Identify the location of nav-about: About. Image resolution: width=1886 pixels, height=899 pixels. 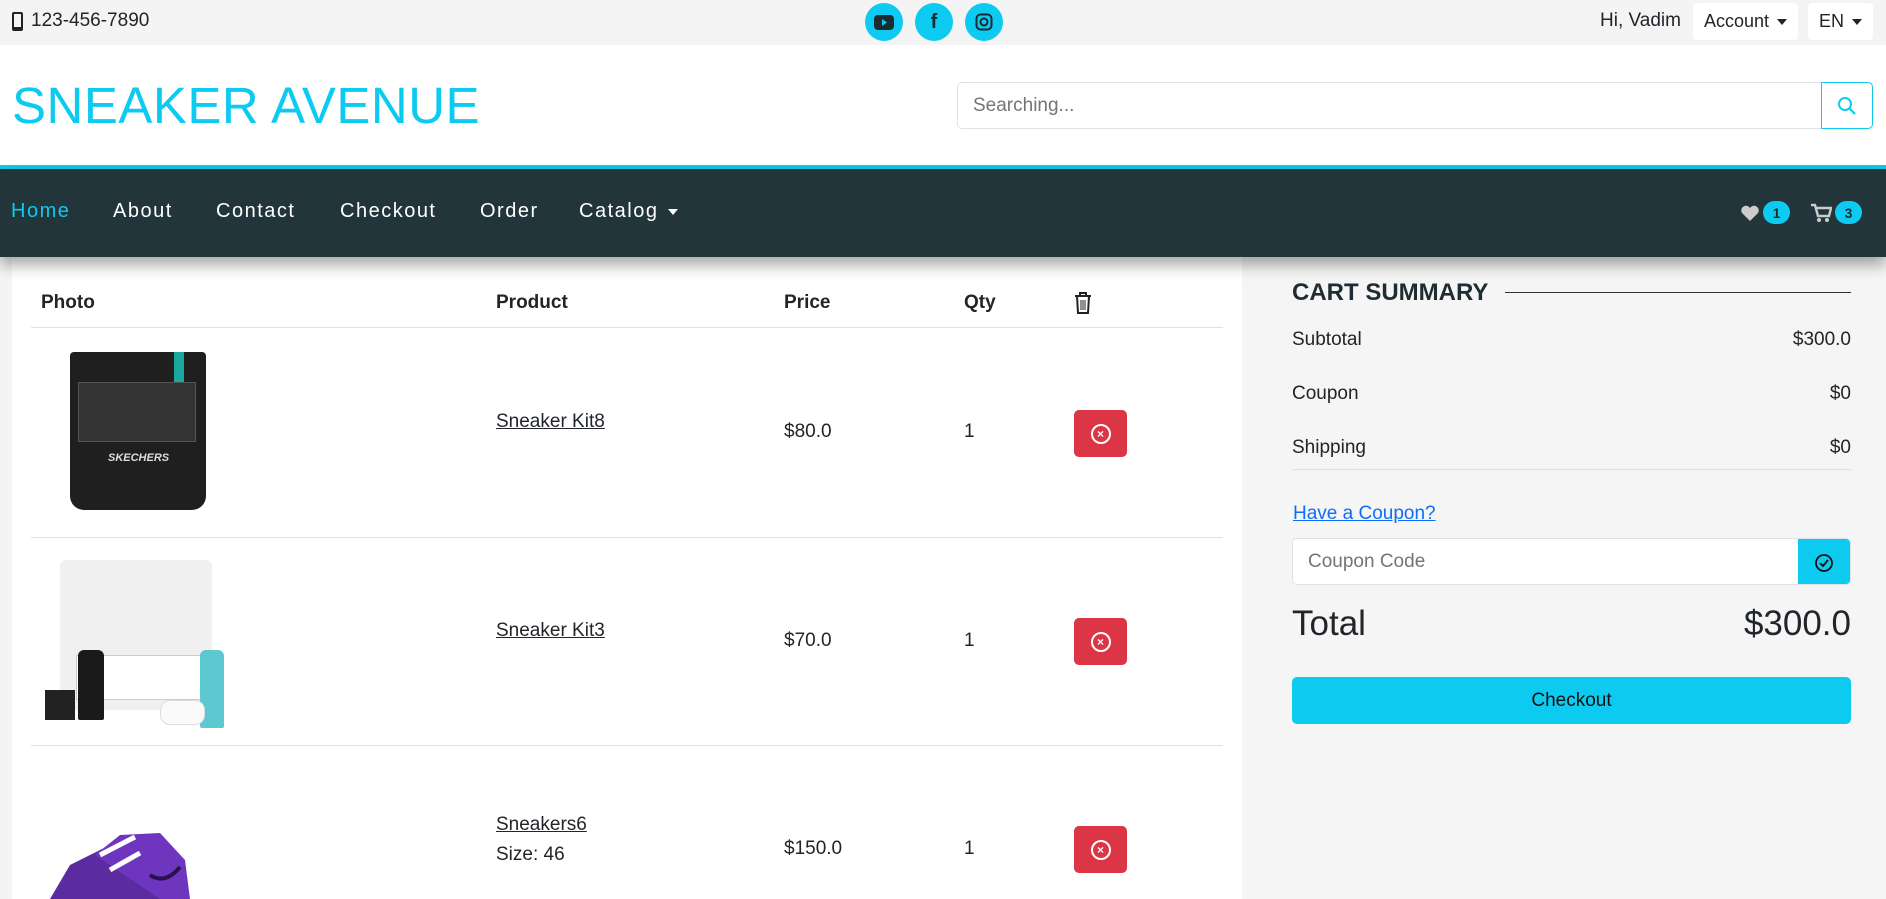
(143, 211).